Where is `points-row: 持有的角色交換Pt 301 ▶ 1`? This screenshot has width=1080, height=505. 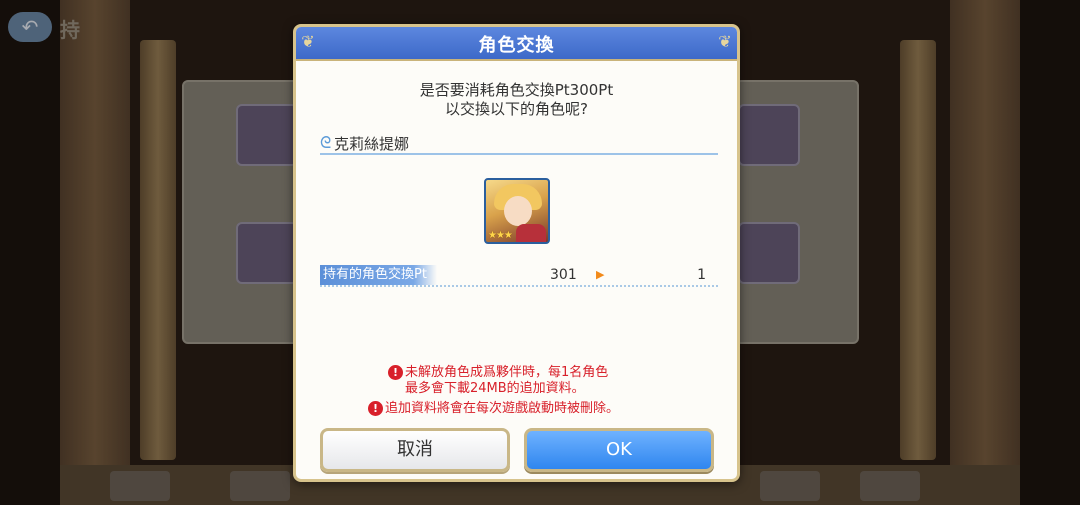 points-row: 持有的角色交換Pt 301 ▶ 1 is located at coordinates (519, 276).